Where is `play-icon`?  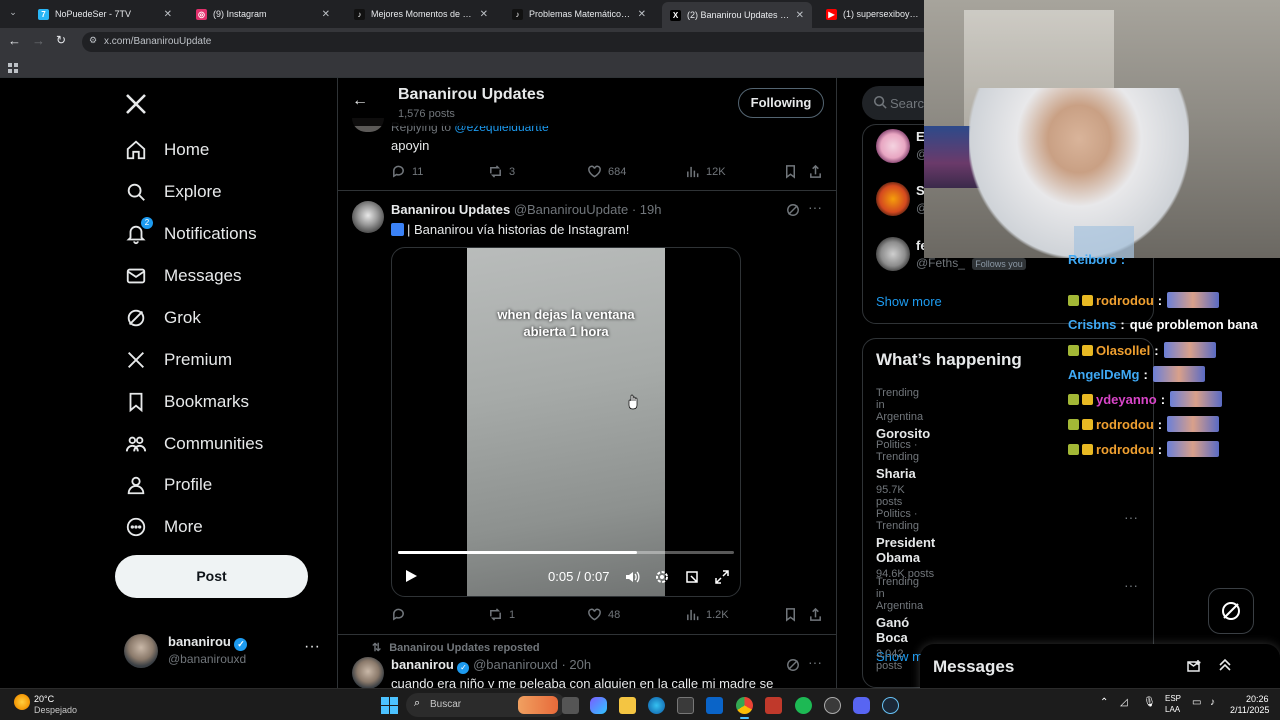
play-icon is located at coordinates (411, 576).